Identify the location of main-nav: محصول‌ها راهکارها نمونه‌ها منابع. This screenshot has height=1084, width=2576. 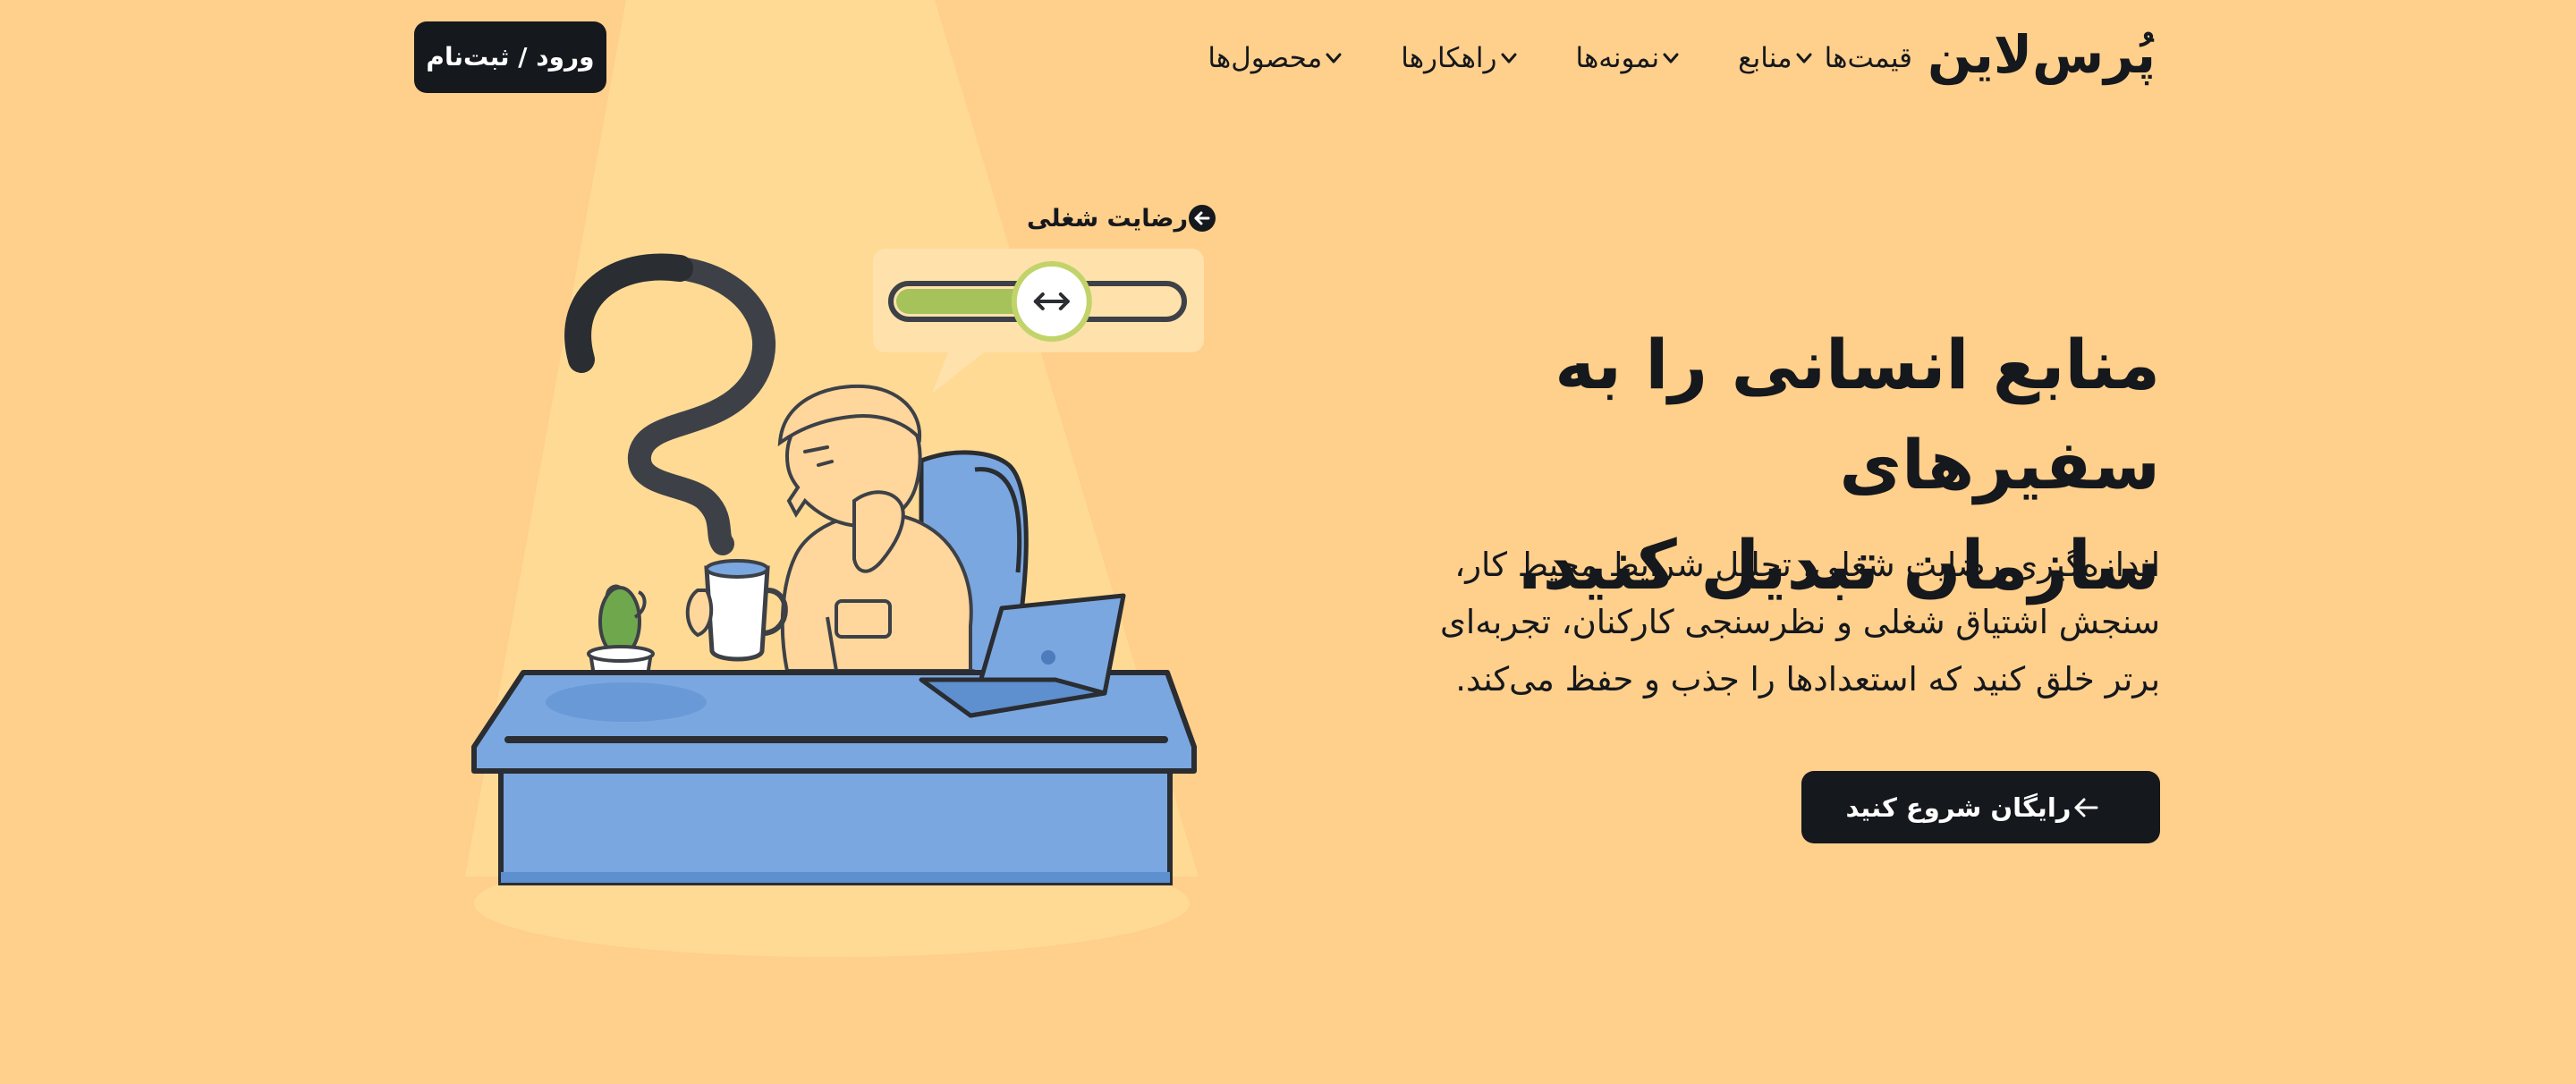
(1536, 58).